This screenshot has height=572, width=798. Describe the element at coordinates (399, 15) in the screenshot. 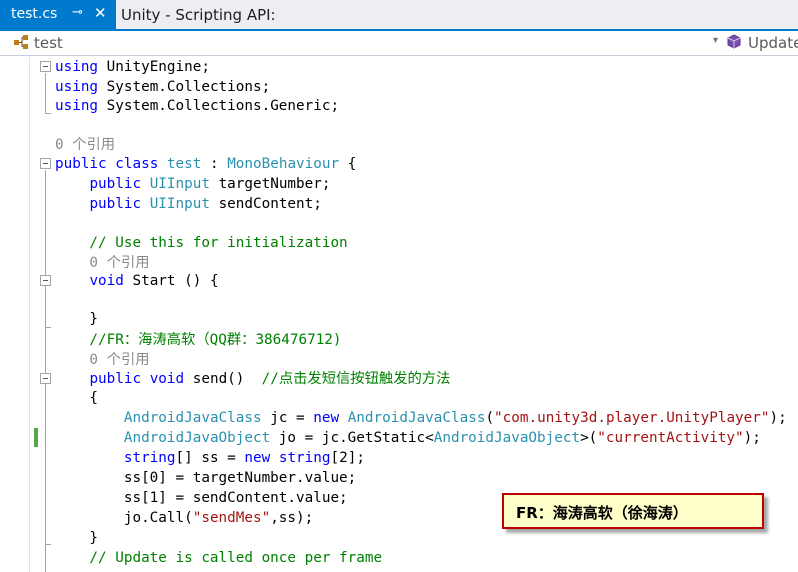

I see `document-tab-bar: test.cs ⊸ ✕ Unity - Scripting API:` at that location.